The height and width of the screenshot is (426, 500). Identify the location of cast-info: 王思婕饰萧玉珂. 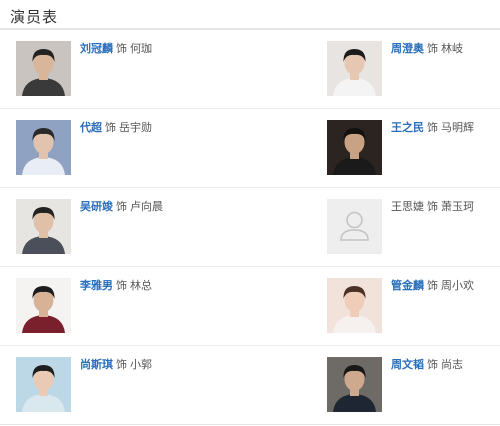
(432, 207).